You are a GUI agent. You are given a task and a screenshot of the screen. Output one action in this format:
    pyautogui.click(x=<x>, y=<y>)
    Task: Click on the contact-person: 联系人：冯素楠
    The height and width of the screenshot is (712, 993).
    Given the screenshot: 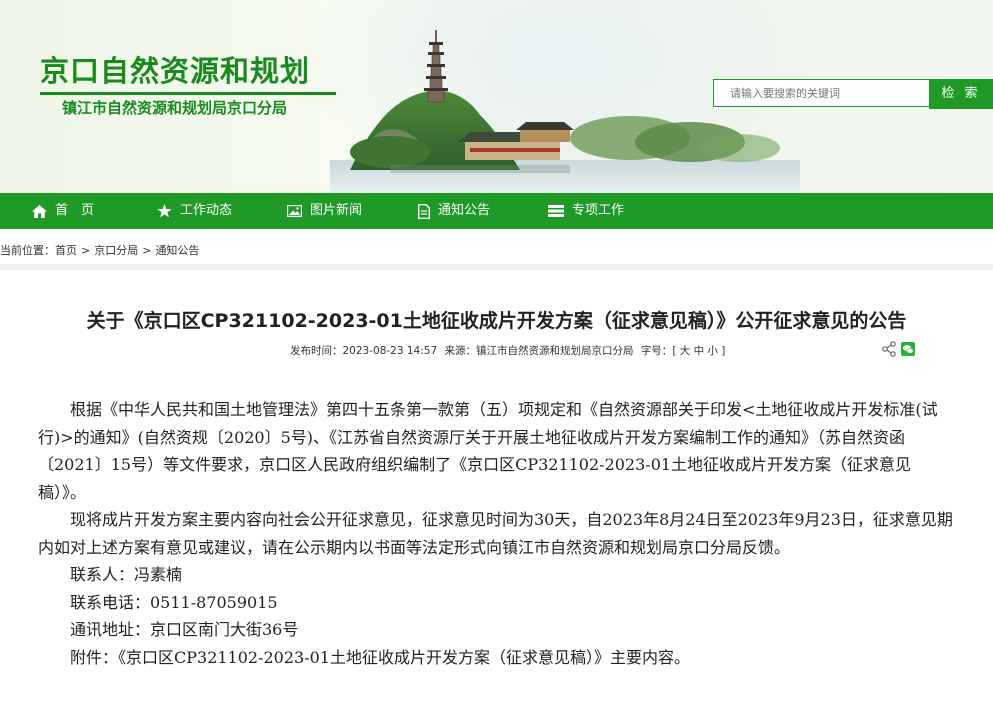 What is the action you would take?
    pyautogui.click(x=126, y=574)
    